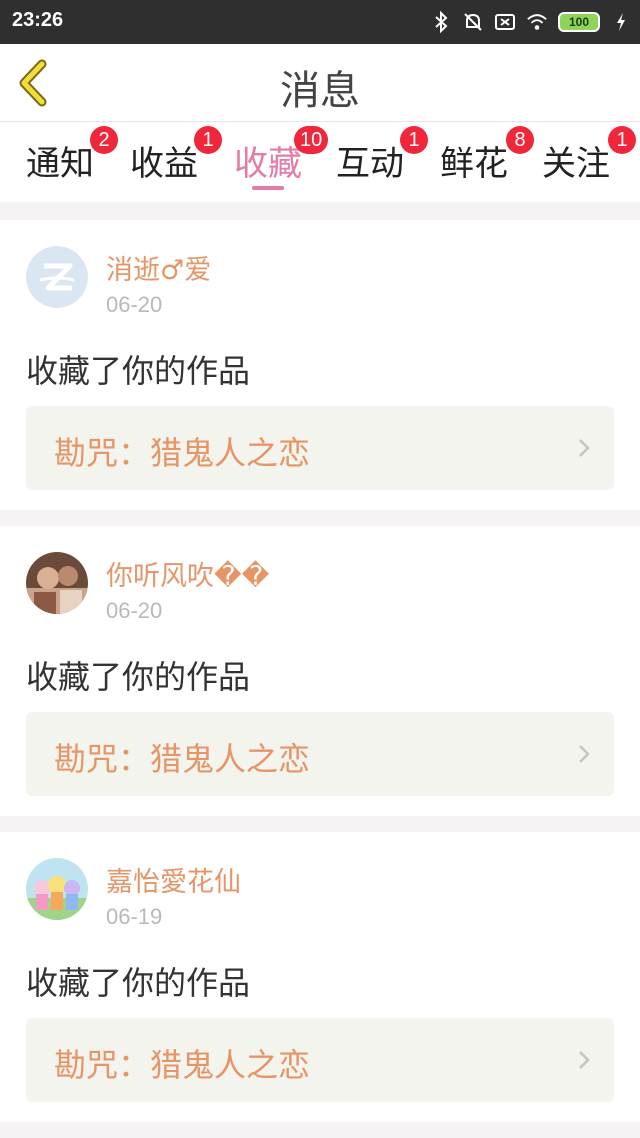  I want to click on username: 嘉怡愛花仙, so click(173, 879).